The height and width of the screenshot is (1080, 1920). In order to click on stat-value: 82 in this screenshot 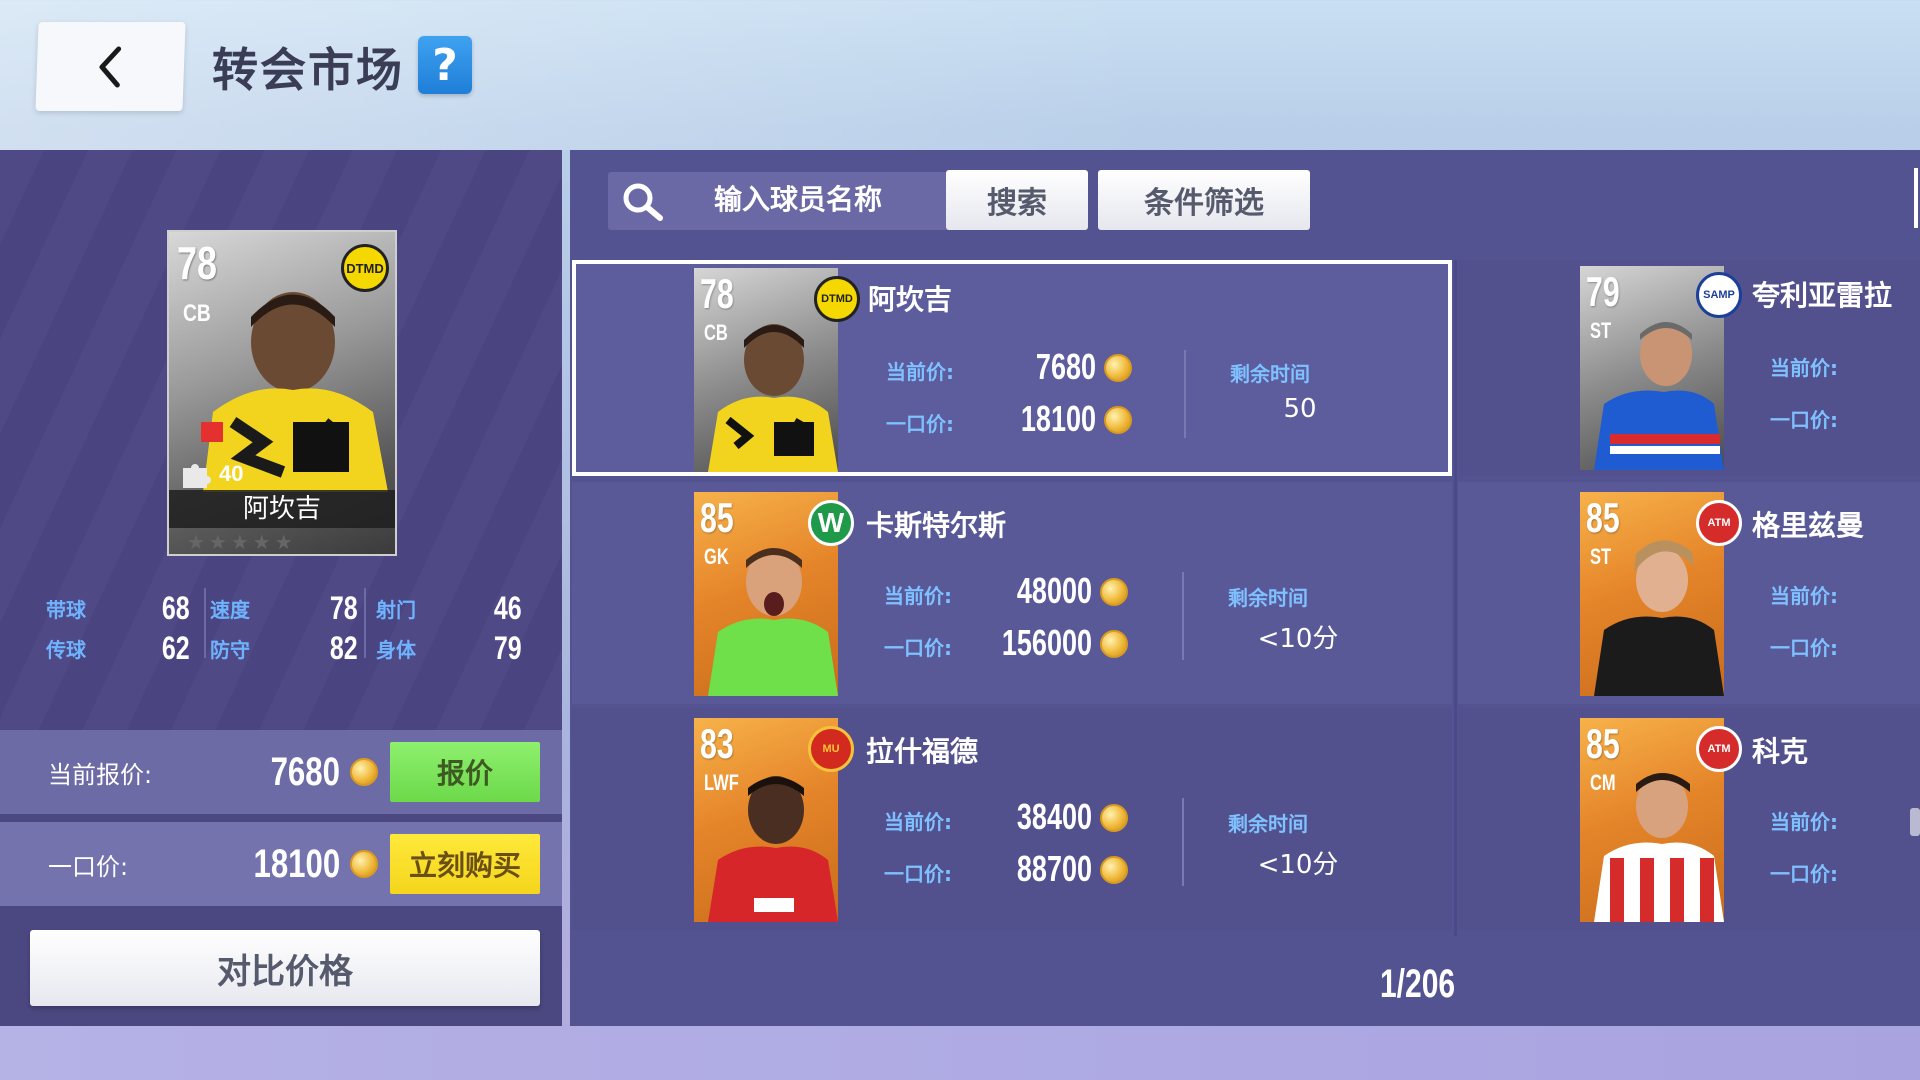, I will do `click(343, 647)`.